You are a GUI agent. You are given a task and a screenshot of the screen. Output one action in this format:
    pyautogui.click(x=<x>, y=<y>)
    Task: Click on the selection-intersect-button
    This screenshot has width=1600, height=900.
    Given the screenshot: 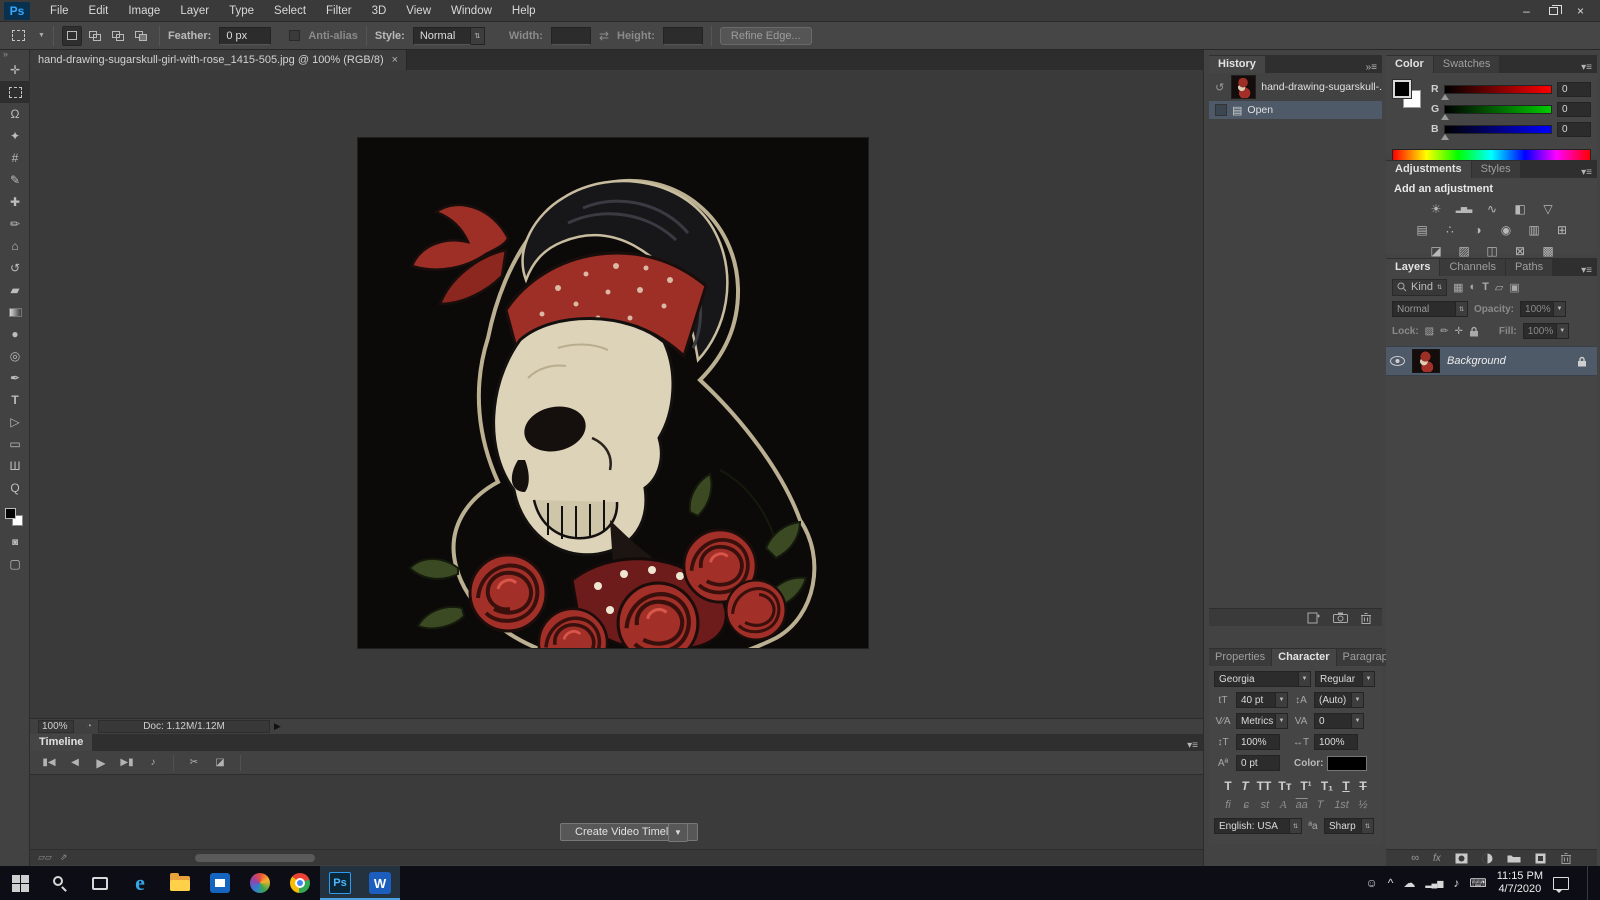 What is the action you would take?
    pyautogui.click(x=141, y=36)
    